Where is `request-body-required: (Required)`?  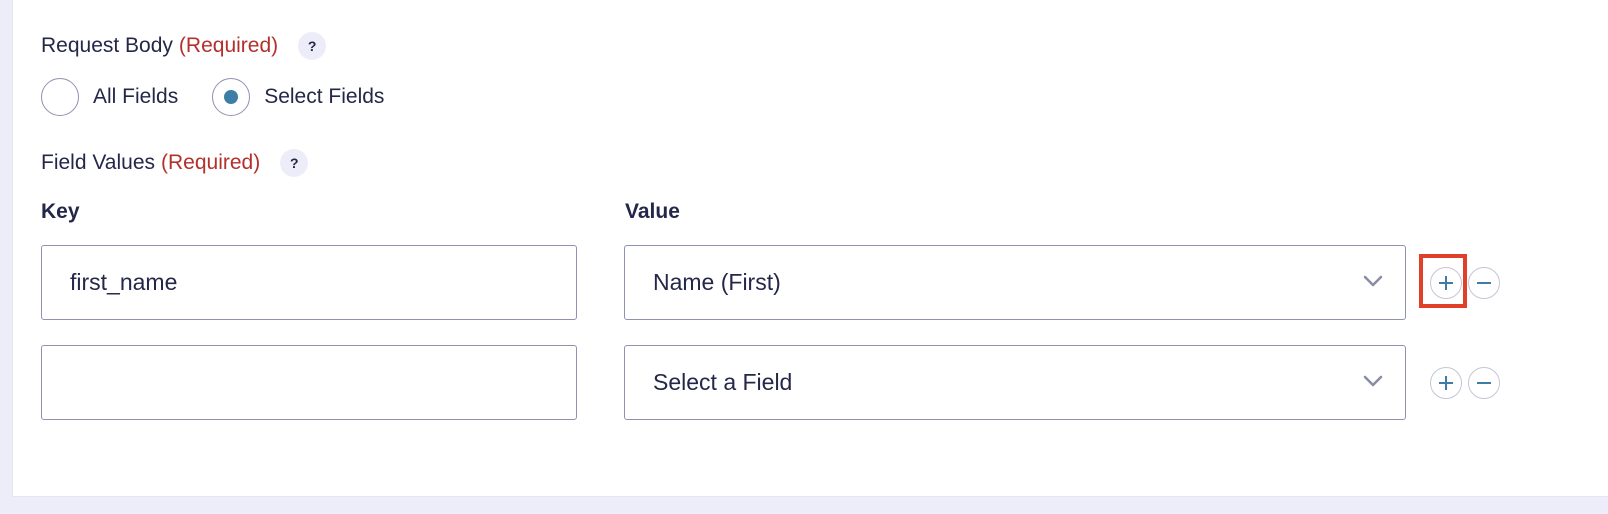
request-body-required: (Required) is located at coordinates (228, 45).